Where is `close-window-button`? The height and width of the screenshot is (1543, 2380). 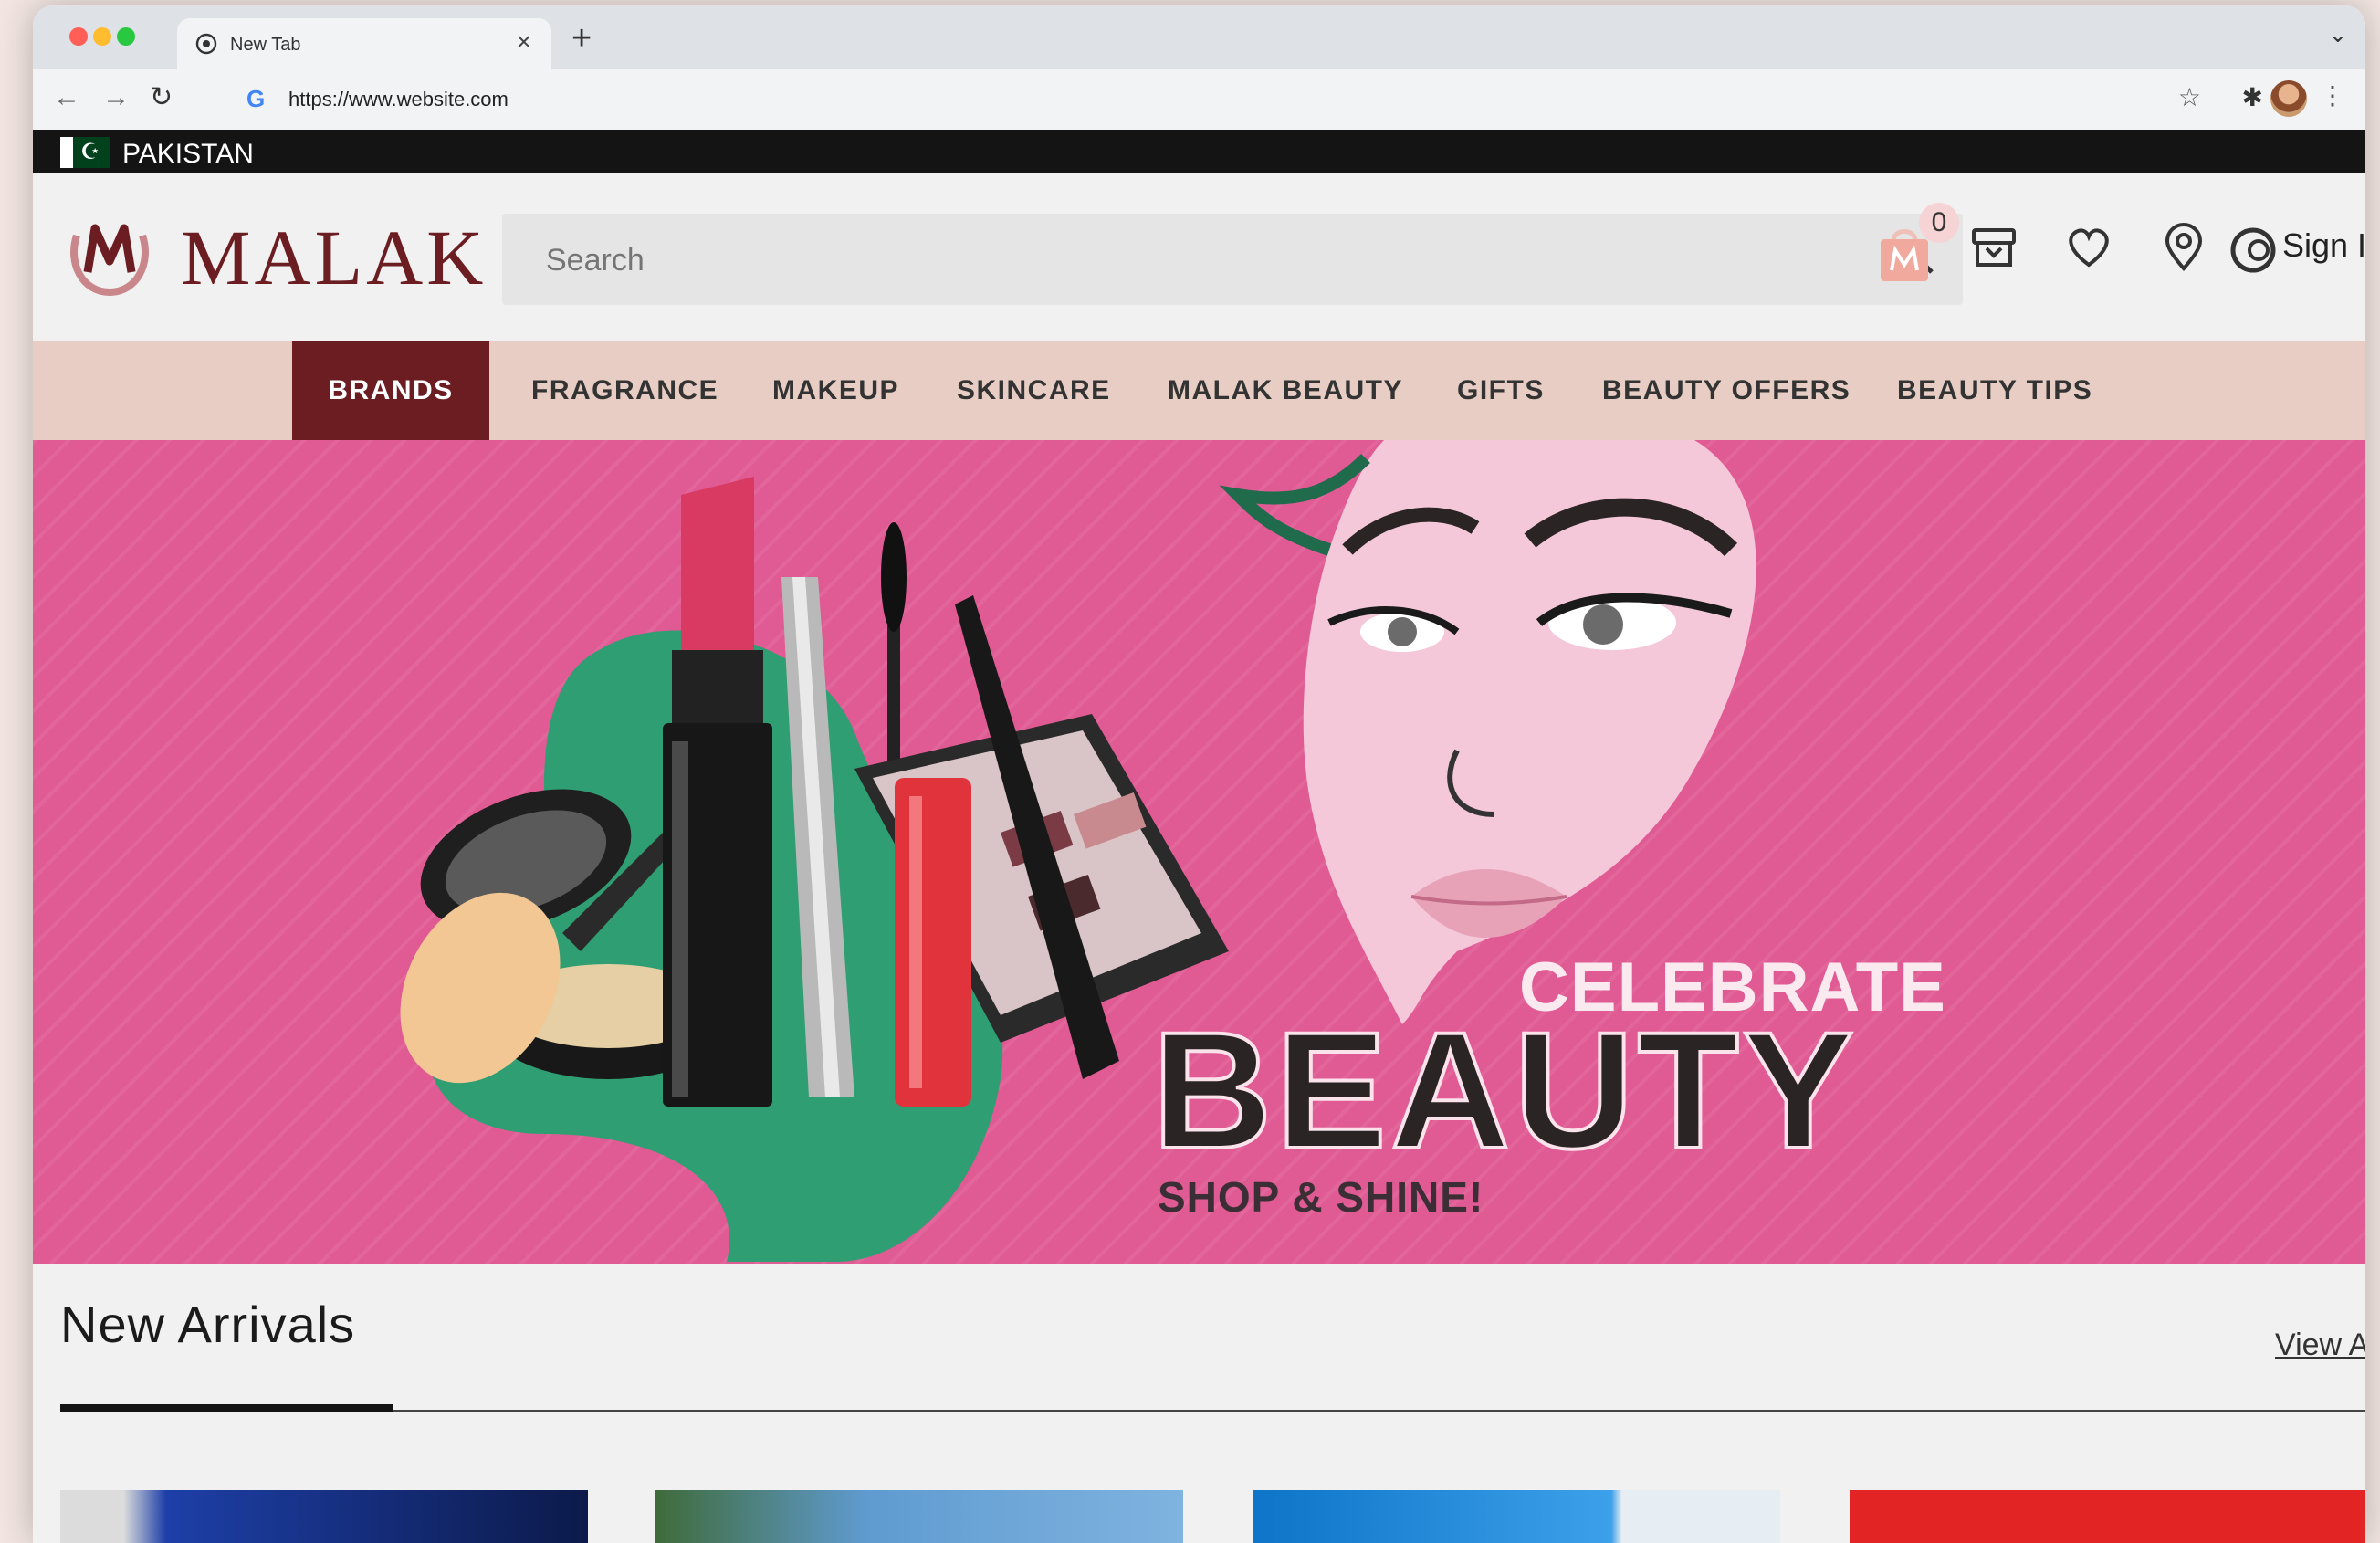 close-window-button is located at coordinates (78, 36).